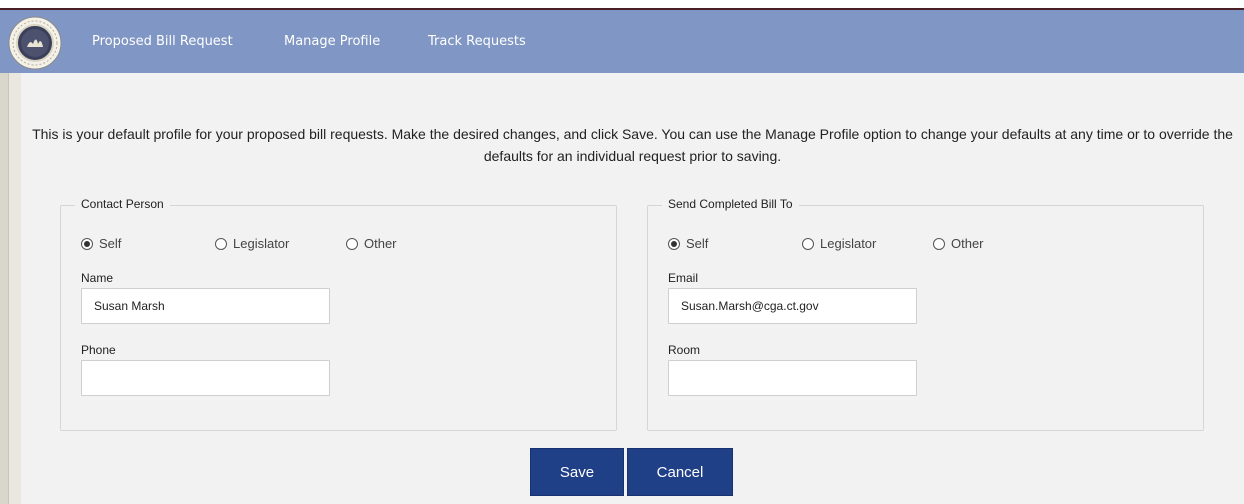 The image size is (1244, 504). Describe the element at coordinates (205, 378) in the screenshot. I see `phone-input` at that location.